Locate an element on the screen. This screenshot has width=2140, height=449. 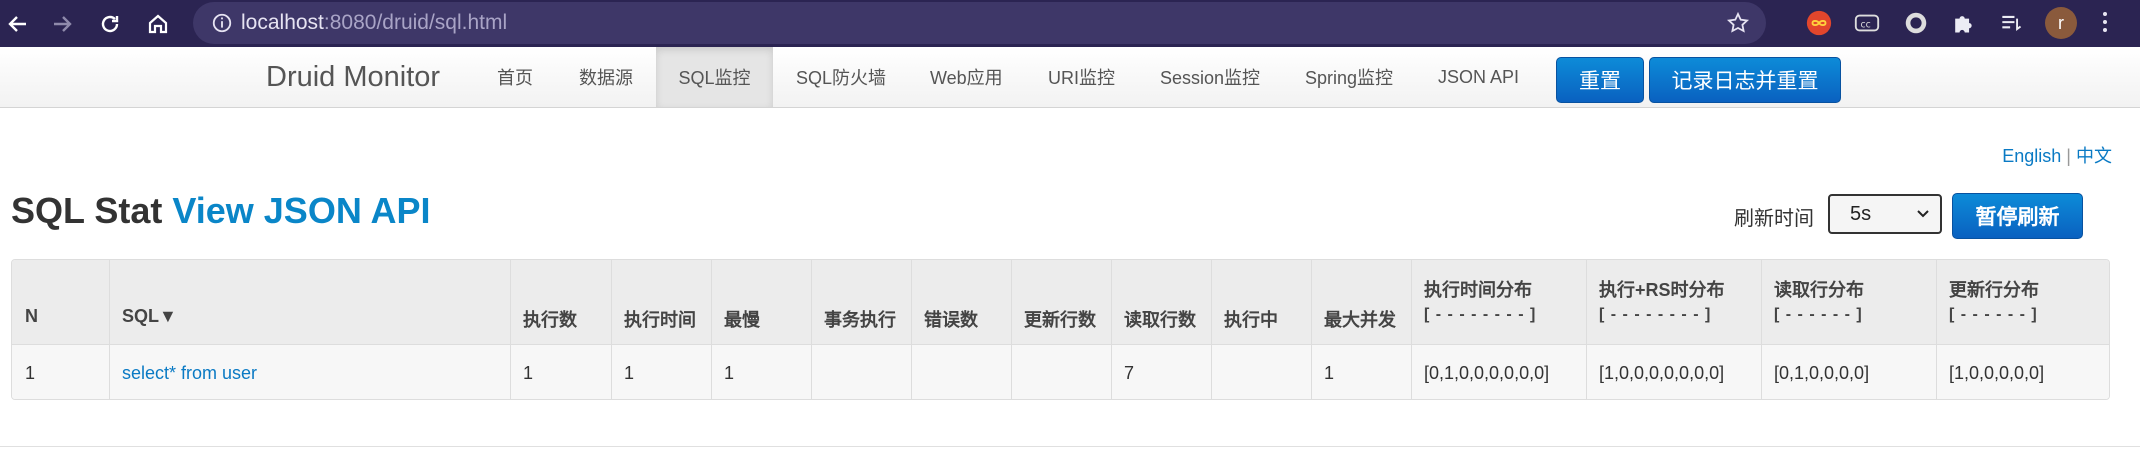
address-bar: localhost:8080/druid/sql.html is located at coordinates (979, 23).